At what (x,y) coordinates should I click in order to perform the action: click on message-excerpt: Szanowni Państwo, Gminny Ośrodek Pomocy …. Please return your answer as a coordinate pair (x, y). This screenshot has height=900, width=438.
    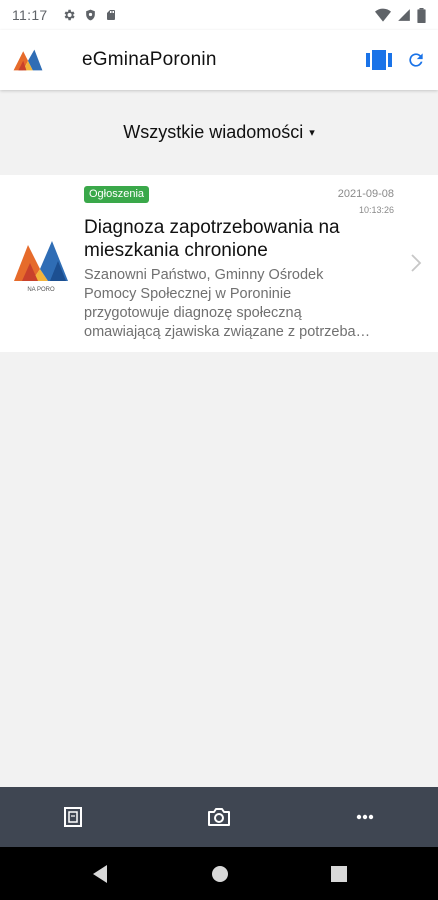
    Looking at the image, I should click on (239, 304).